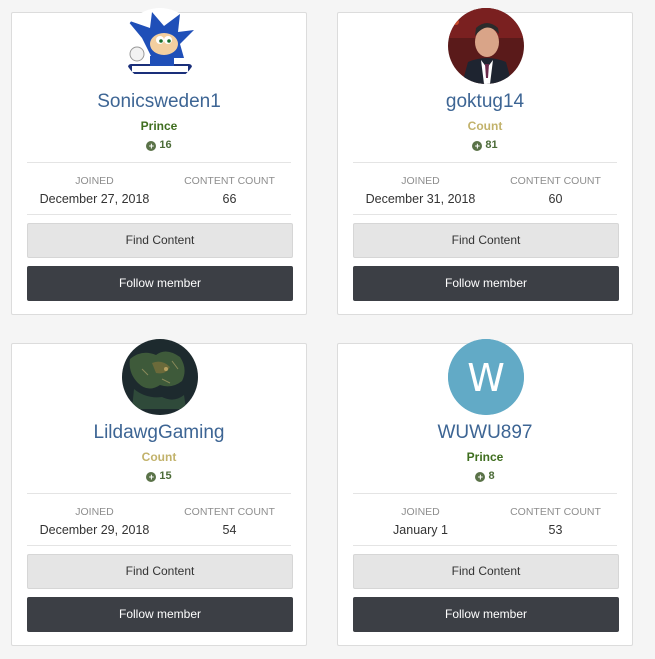 This screenshot has height=659, width=655. What do you see at coordinates (491, 145) in the screenshot?
I see `reputation-value: 81` at bounding box center [491, 145].